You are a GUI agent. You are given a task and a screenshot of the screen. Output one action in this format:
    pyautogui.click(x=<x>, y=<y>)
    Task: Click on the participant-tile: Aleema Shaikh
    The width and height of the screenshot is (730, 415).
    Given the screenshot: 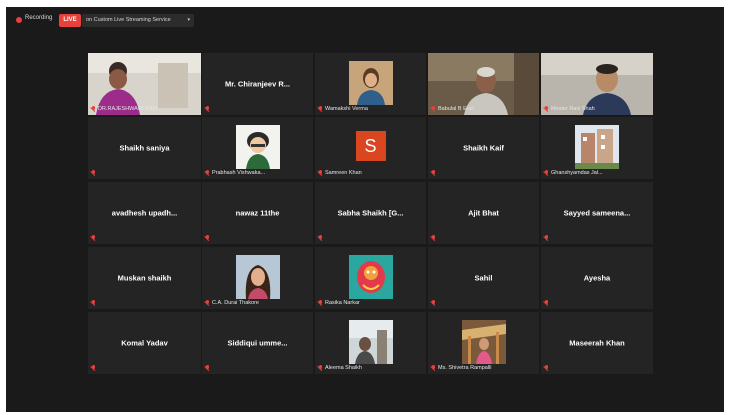 What is the action you would take?
    pyautogui.click(x=370, y=343)
    